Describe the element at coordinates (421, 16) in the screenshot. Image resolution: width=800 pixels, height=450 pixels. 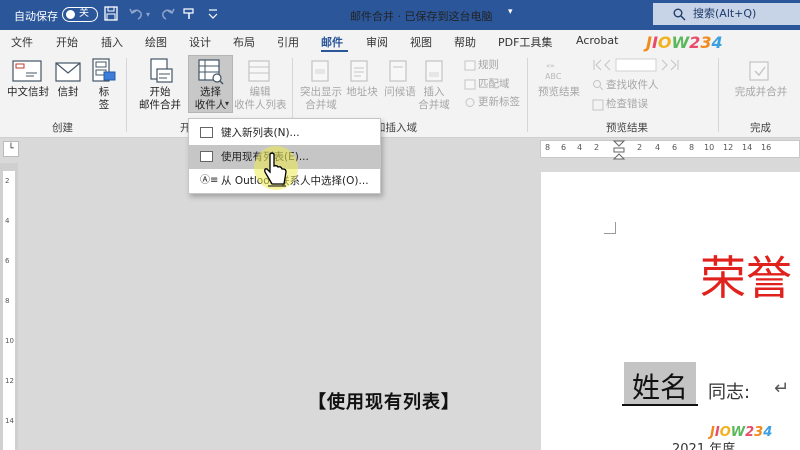
I see `window-title: 邮件合并 · 已保存到这台电脑` at that location.